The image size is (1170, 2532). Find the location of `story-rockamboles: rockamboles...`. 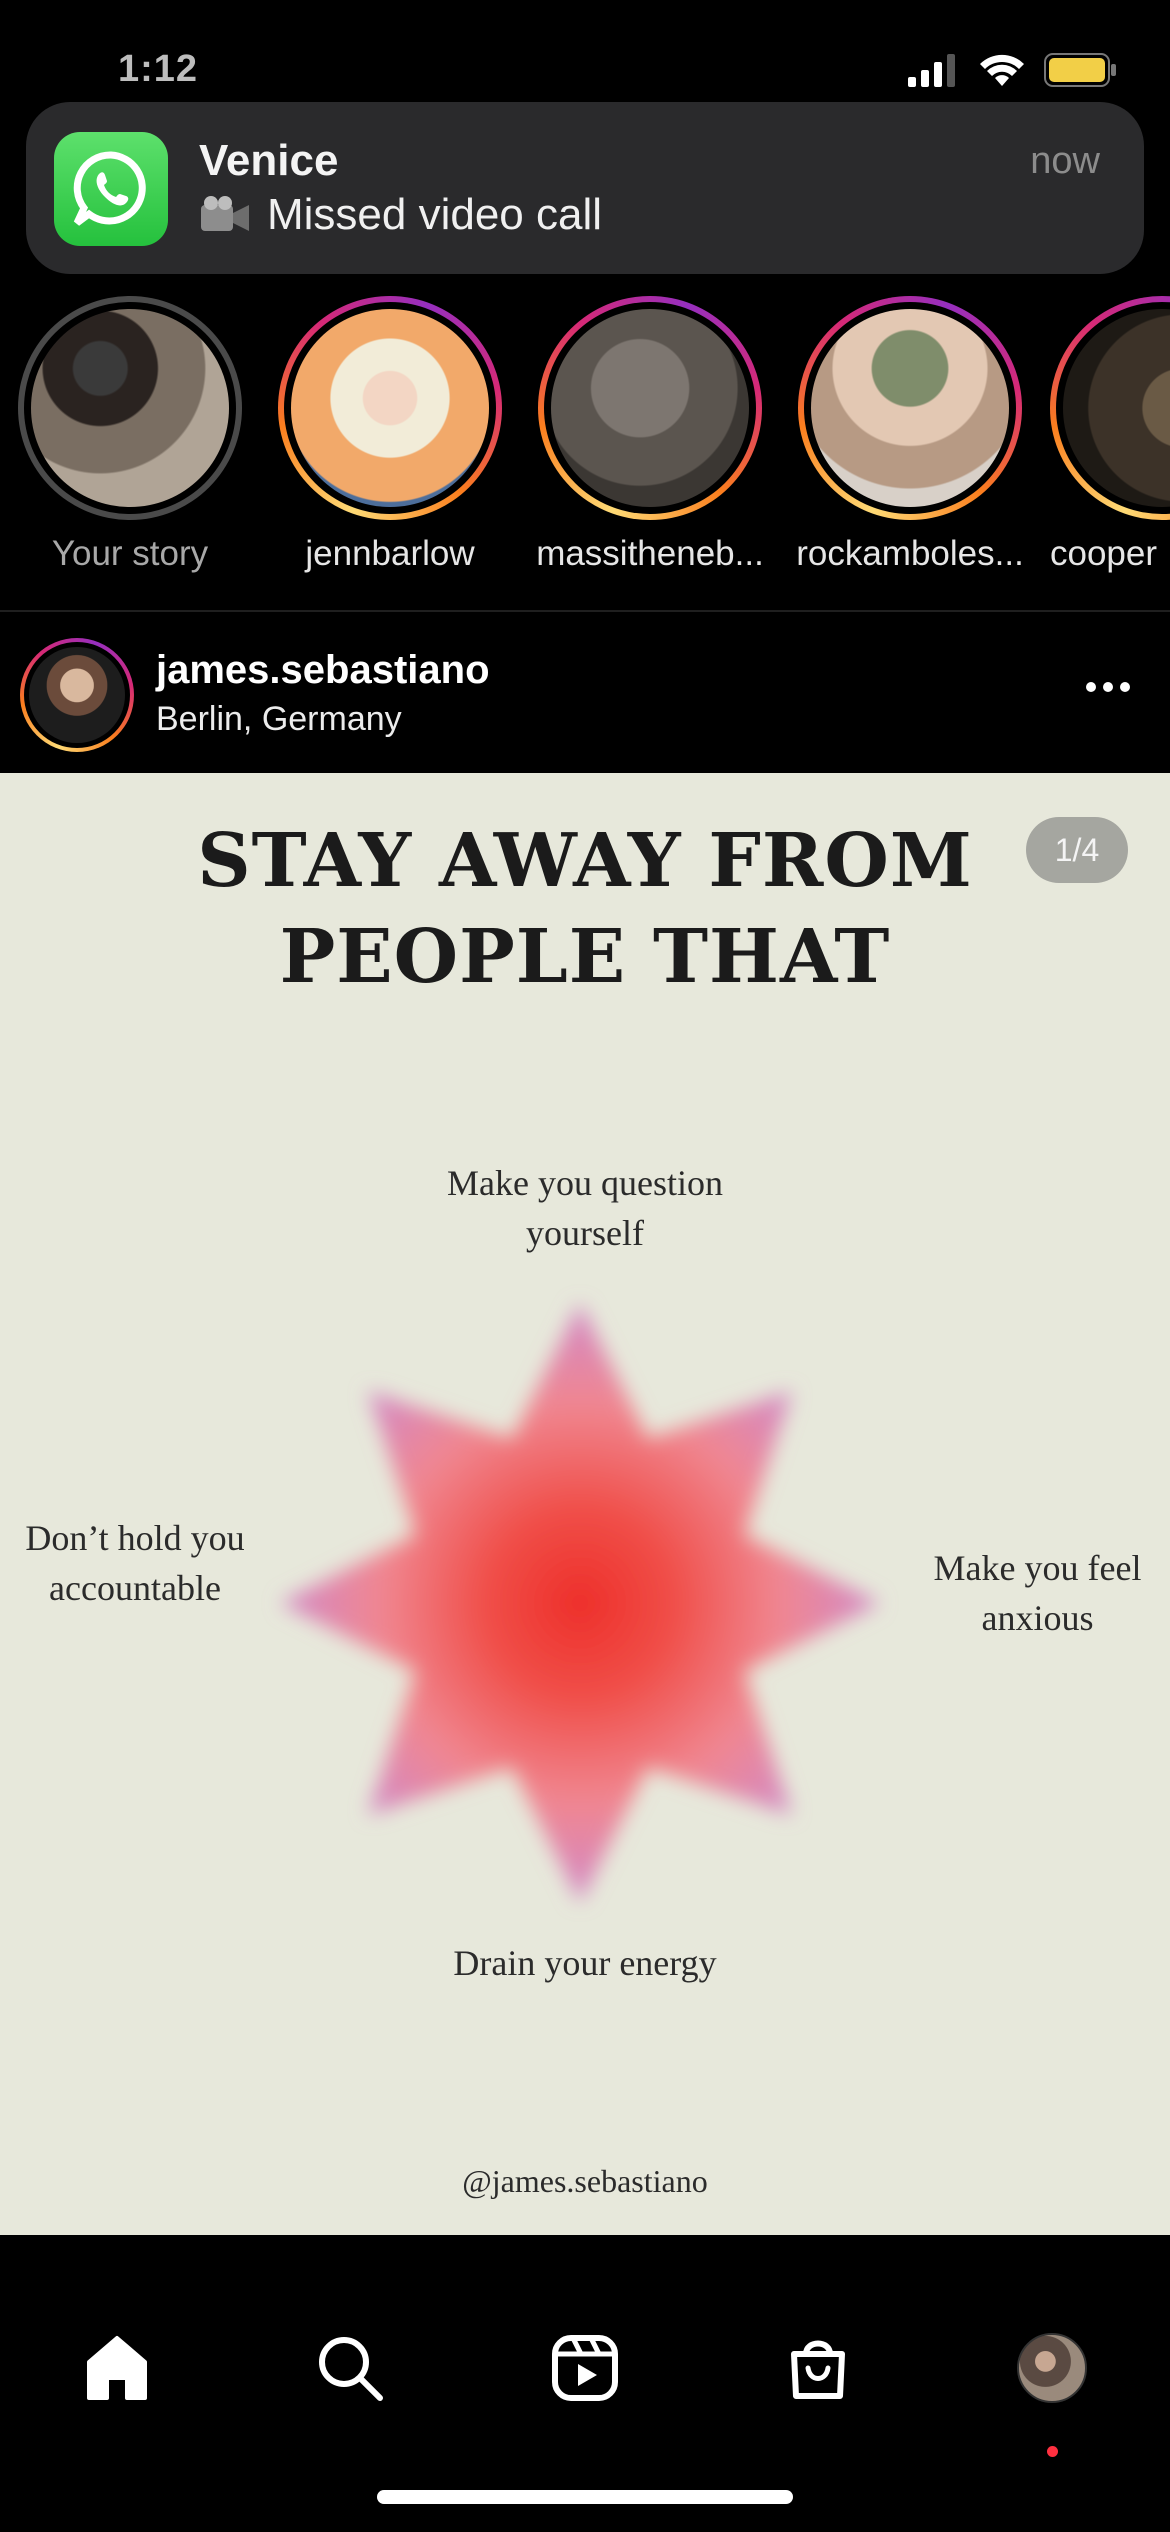

story-rockamboles: rockamboles... is located at coordinates (910, 435).